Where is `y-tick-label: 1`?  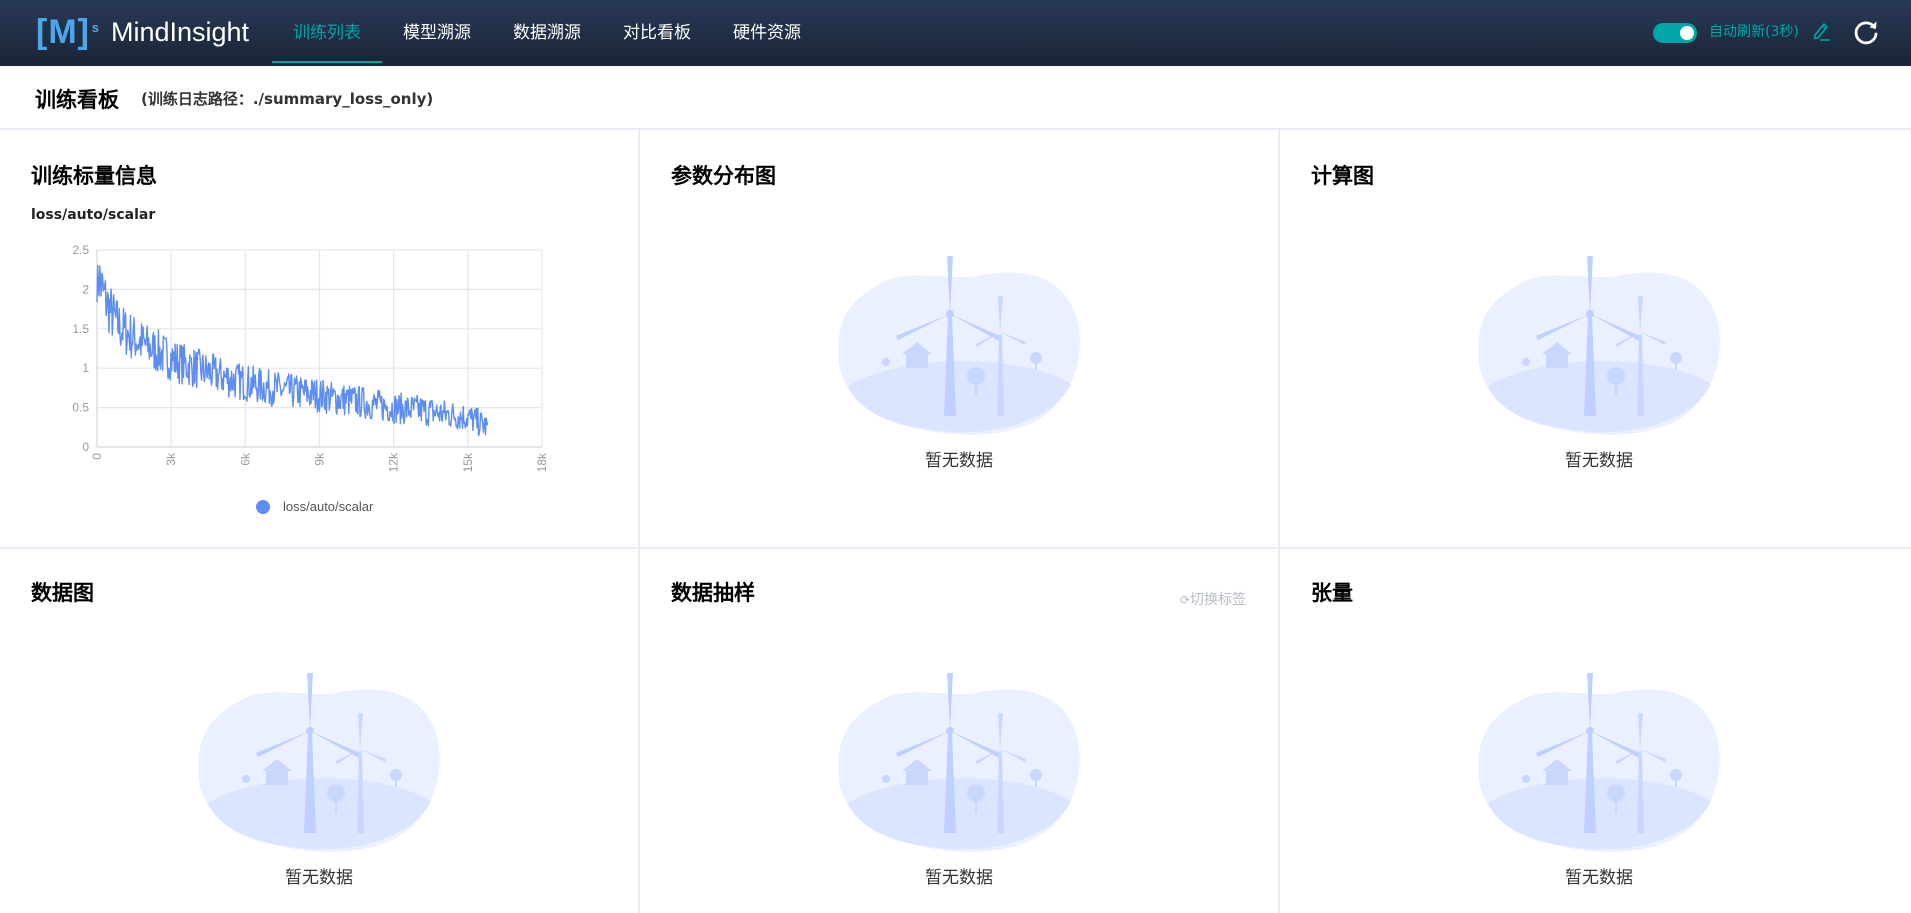
y-tick-label: 1 is located at coordinates (85, 368).